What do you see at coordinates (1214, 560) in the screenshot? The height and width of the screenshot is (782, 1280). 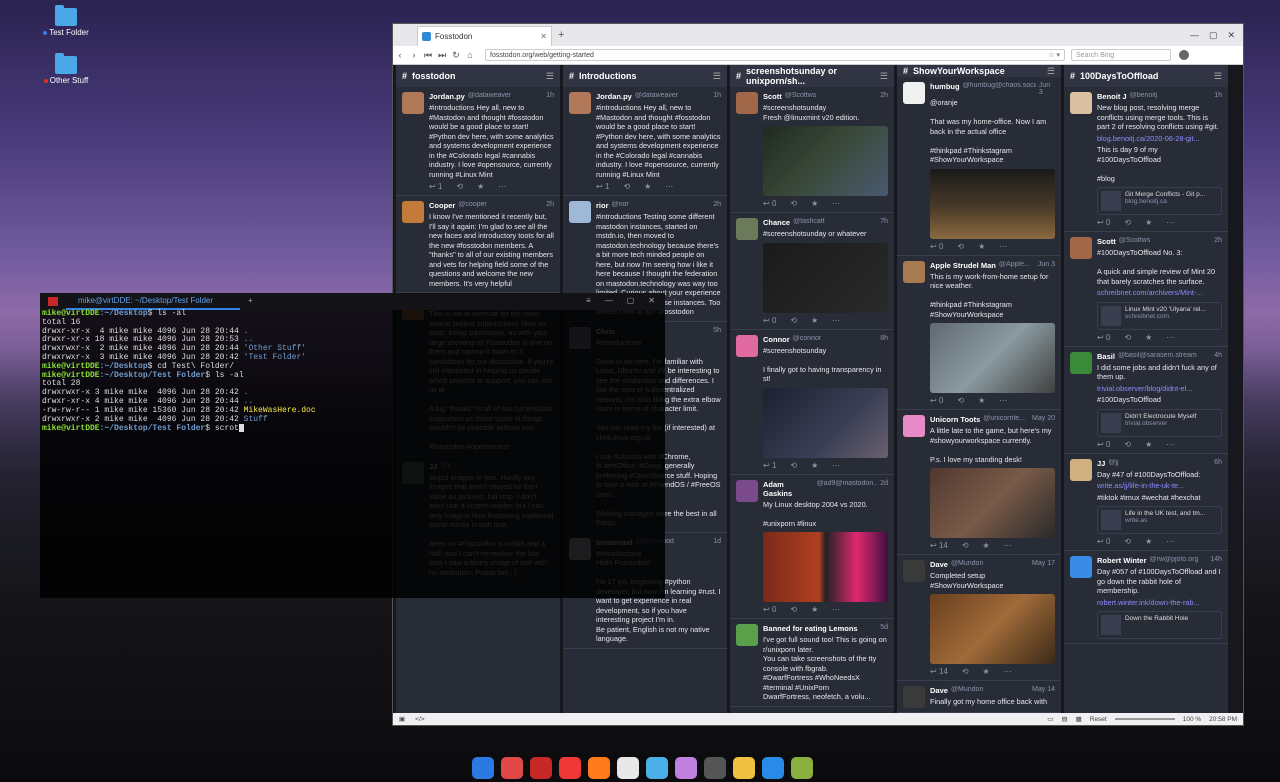 I see `timestamp: 14h` at bounding box center [1214, 560].